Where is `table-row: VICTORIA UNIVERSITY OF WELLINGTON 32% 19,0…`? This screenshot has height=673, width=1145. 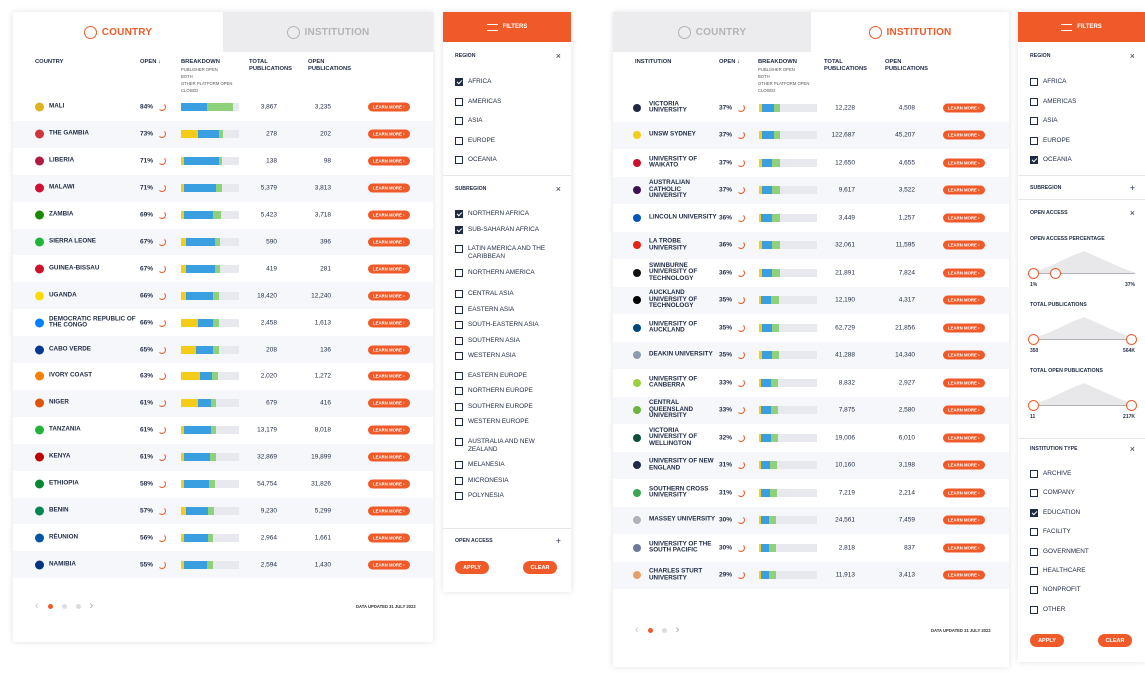 table-row: VICTORIA UNIVERSITY OF WELLINGTON 32% 19,0… is located at coordinates (811, 438).